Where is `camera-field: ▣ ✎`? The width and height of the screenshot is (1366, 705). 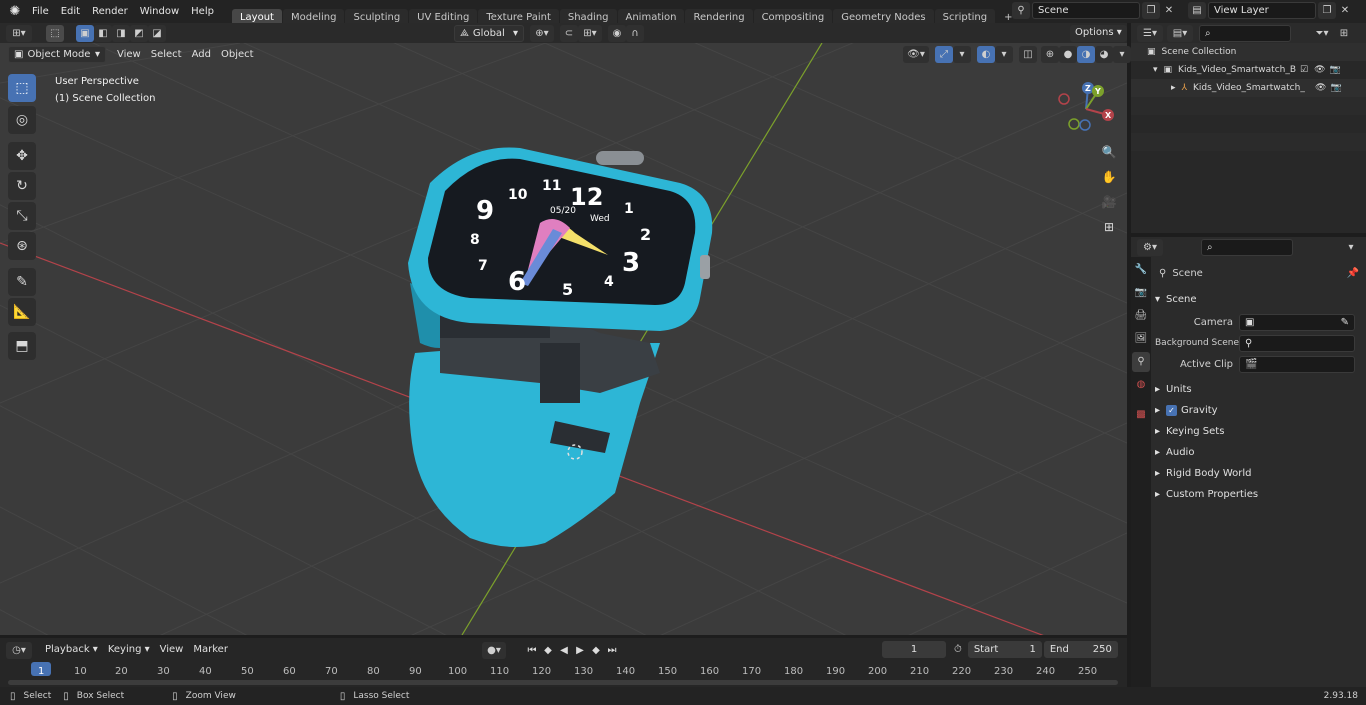
camera-field: ▣ ✎ is located at coordinates (1297, 322).